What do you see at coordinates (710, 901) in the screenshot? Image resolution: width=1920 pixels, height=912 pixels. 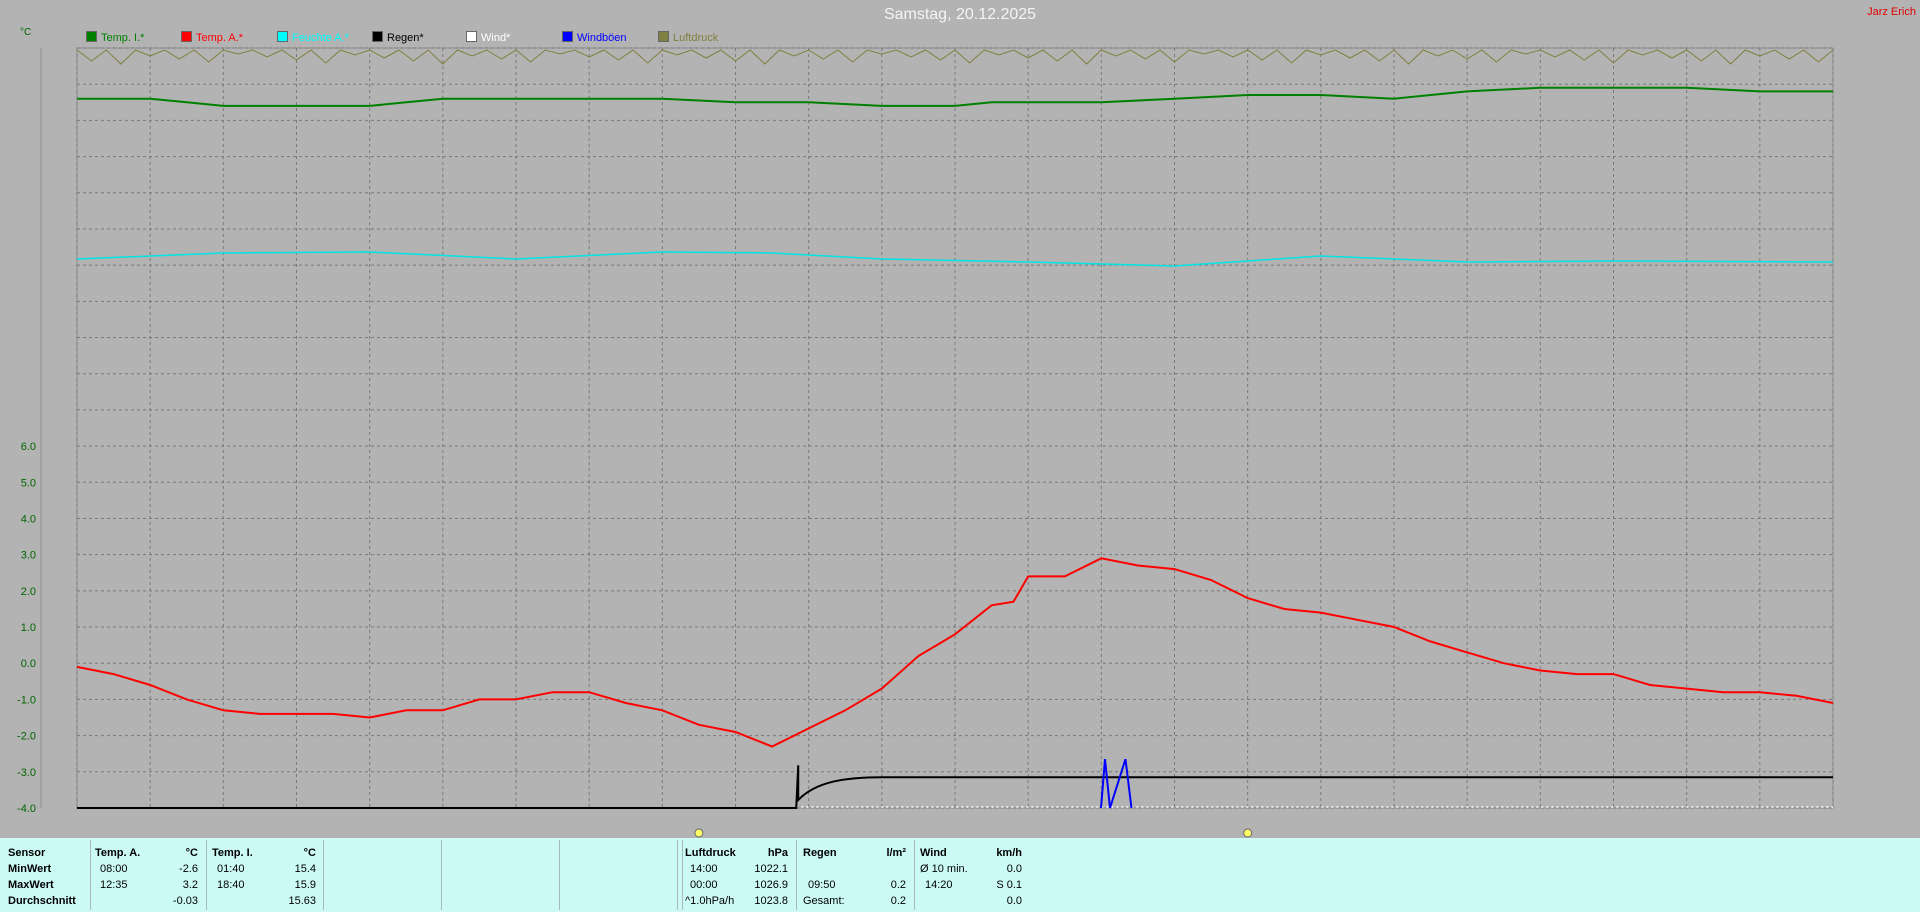 I see `pressure-trend-label: ^1.0hPa/h` at bounding box center [710, 901].